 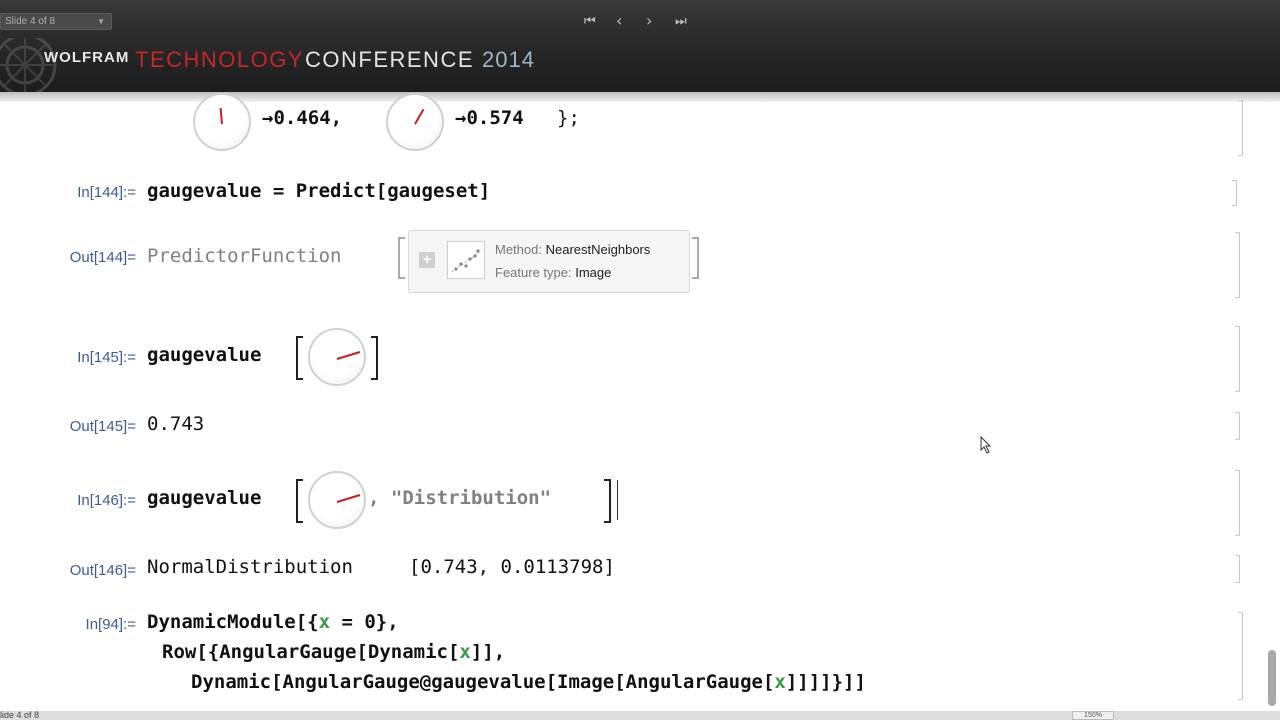 What do you see at coordinates (640, 65) in the screenshot?
I see `conference-banner: WOLFRAM TECHNOLOGY CONFERENCE 2014` at bounding box center [640, 65].